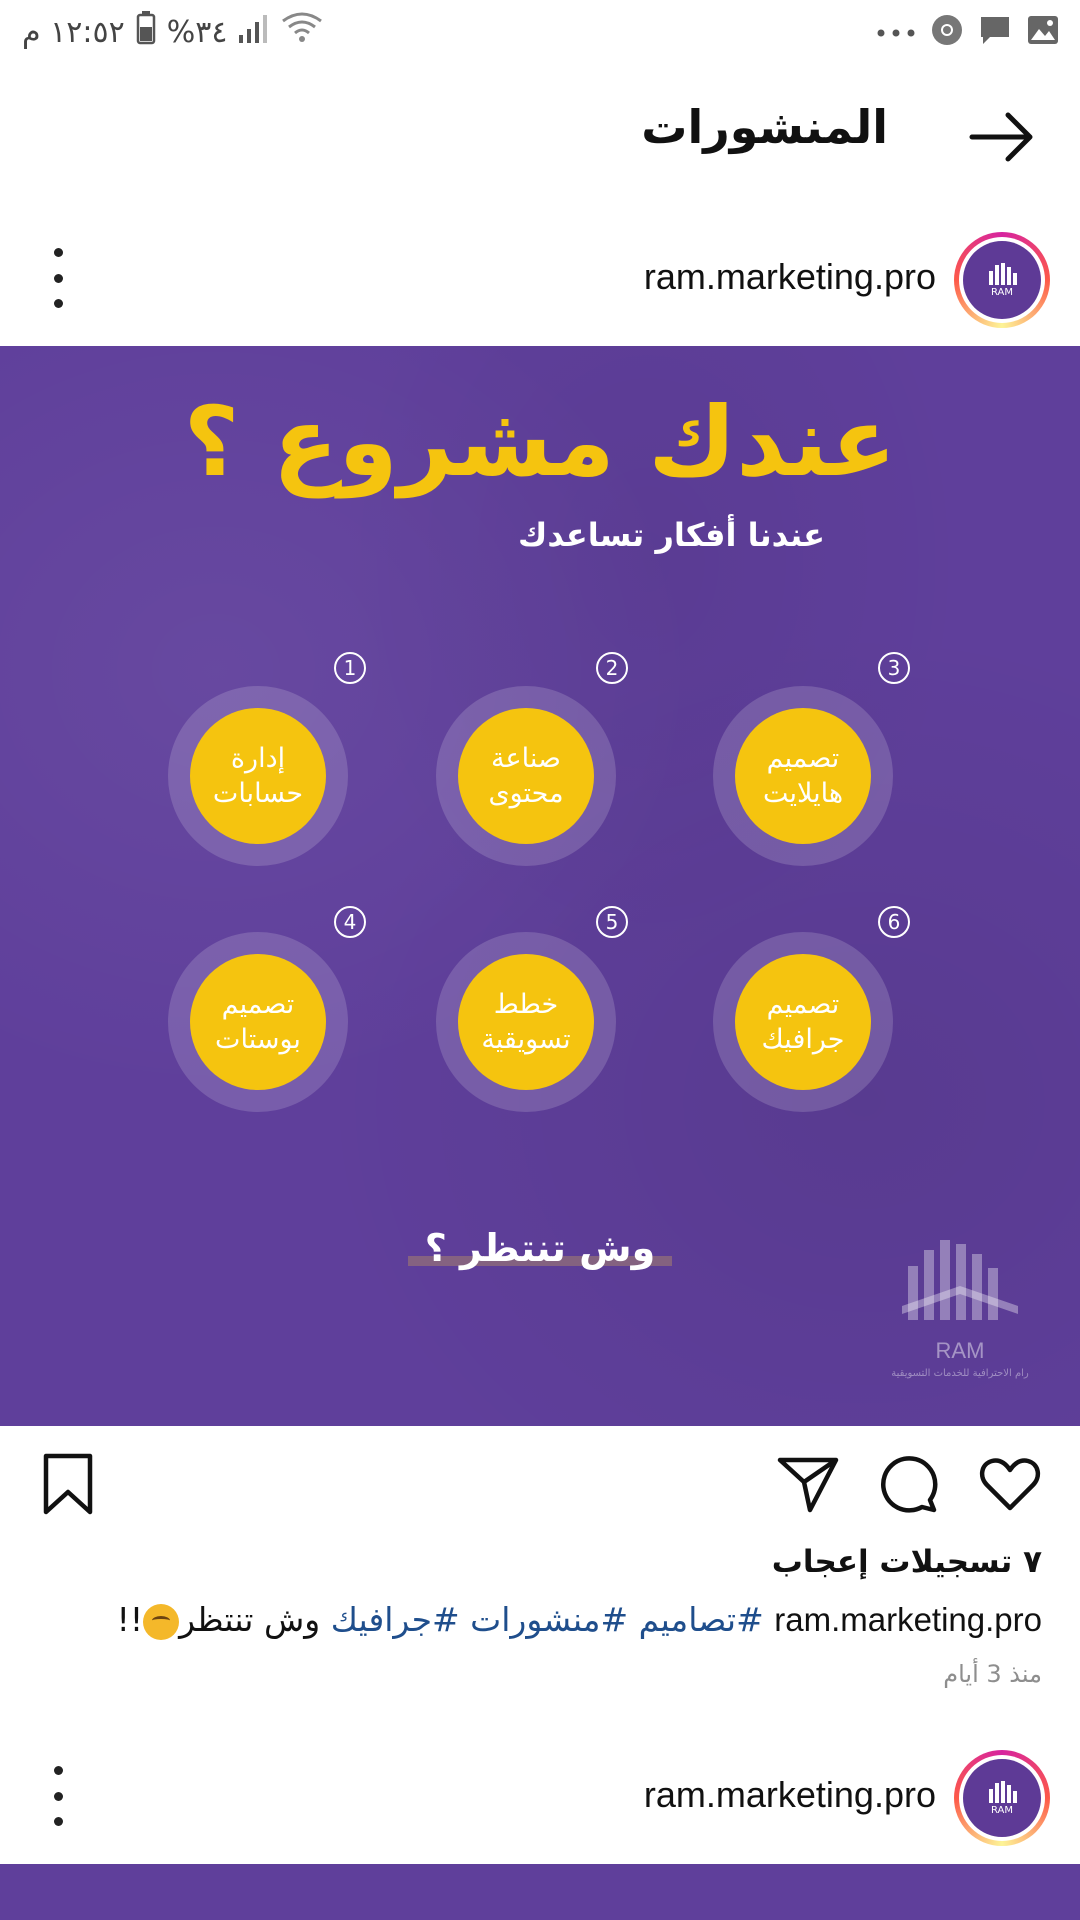  What do you see at coordinates (254, 32) in the screenshot?
I see `signal-icon` at bounding box center [254, 32].